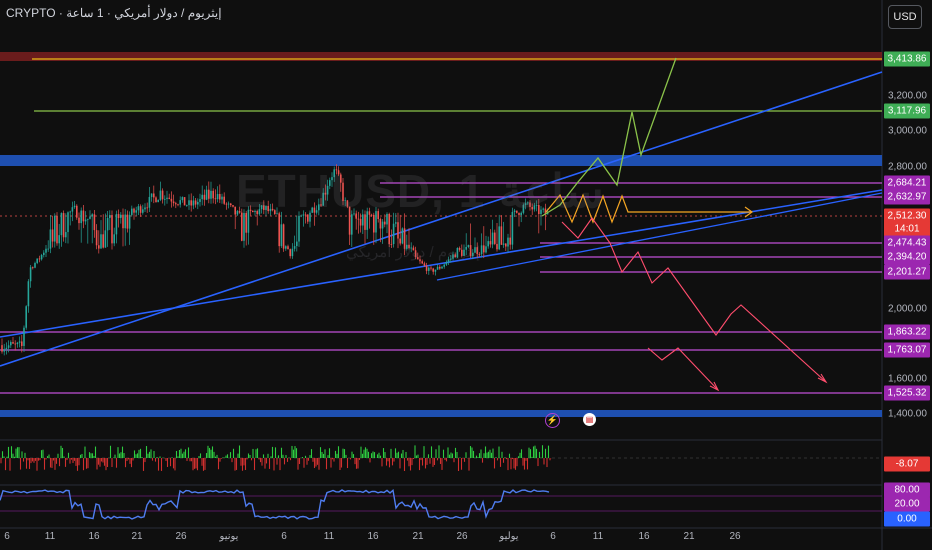 The width and height of the screenshot is (932, 550). I want to click on countdown-badge: 14:01, so click(907, 229).